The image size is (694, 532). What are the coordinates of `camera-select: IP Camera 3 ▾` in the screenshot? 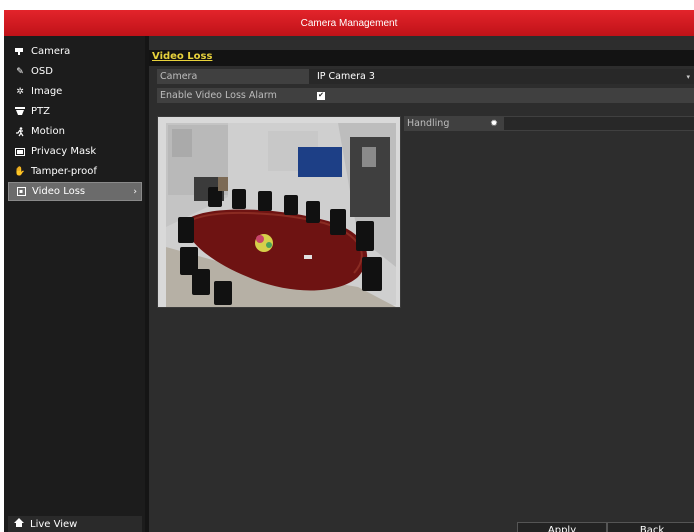 It's located at (501, 76).